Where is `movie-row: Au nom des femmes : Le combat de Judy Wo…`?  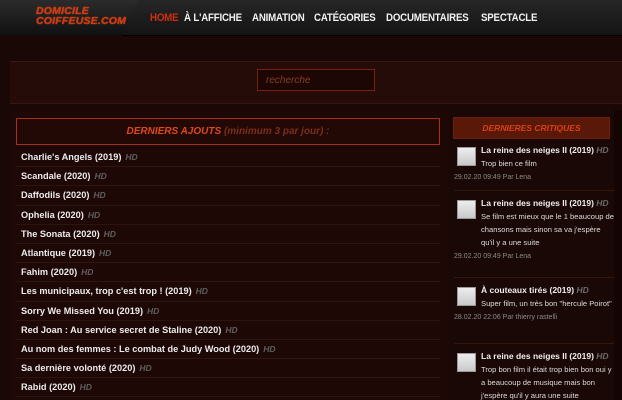
movie-row: Au nom des femmes : Le combat de Judy Wo… is located at coordinates (228, 350).